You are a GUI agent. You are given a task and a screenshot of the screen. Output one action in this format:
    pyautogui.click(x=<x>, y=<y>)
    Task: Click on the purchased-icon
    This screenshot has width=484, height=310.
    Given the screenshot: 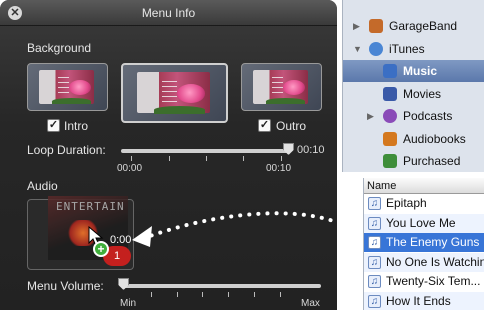 What is the action you would take?
    pyautogui.click(x=390, y=161)
    